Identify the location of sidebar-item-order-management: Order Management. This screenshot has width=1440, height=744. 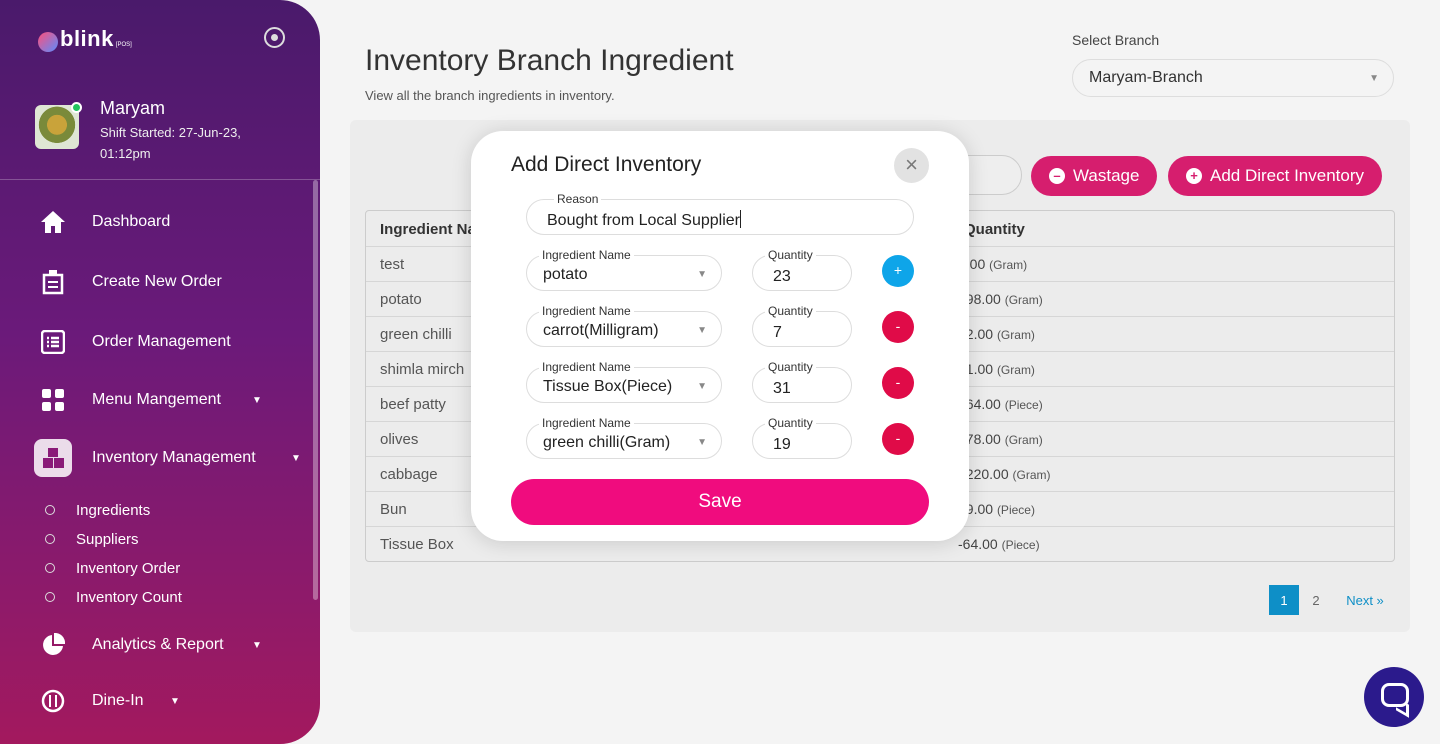
(160, 342).